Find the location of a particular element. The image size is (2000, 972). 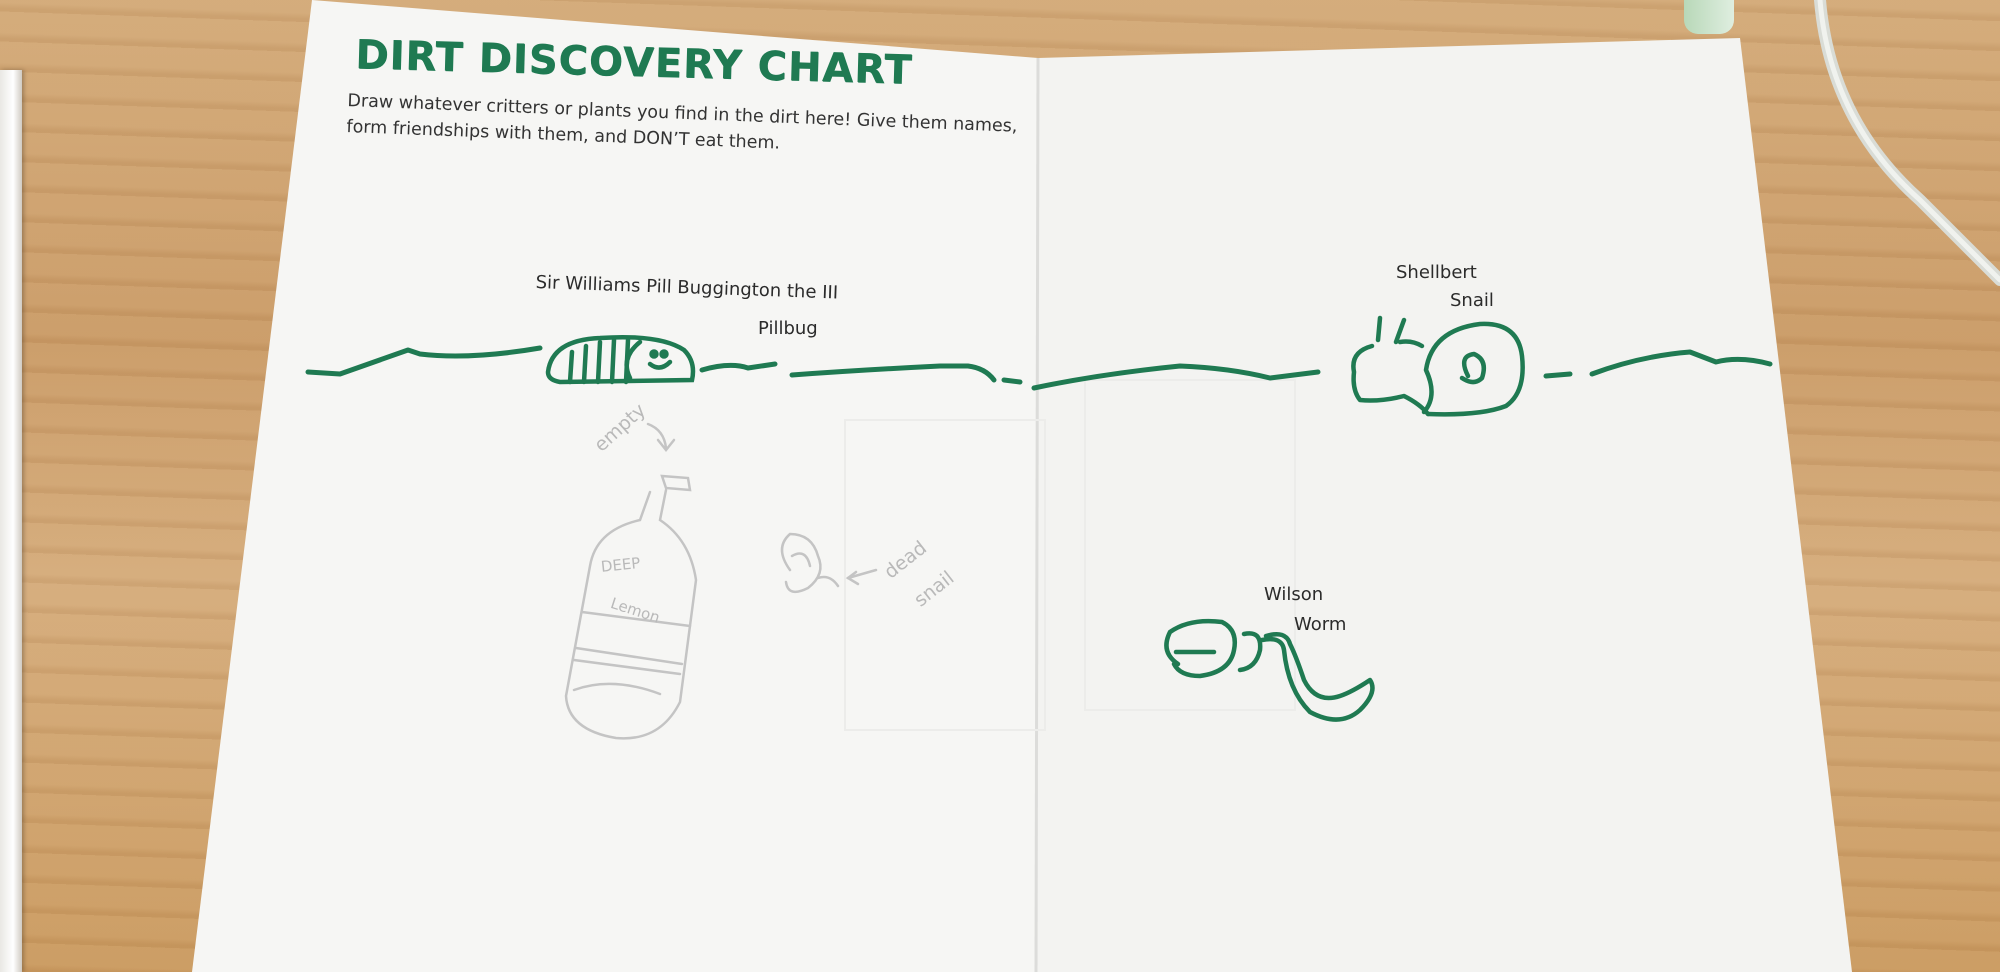

pillbug-species-label: Pillbug is located at coordinates (788, 328).